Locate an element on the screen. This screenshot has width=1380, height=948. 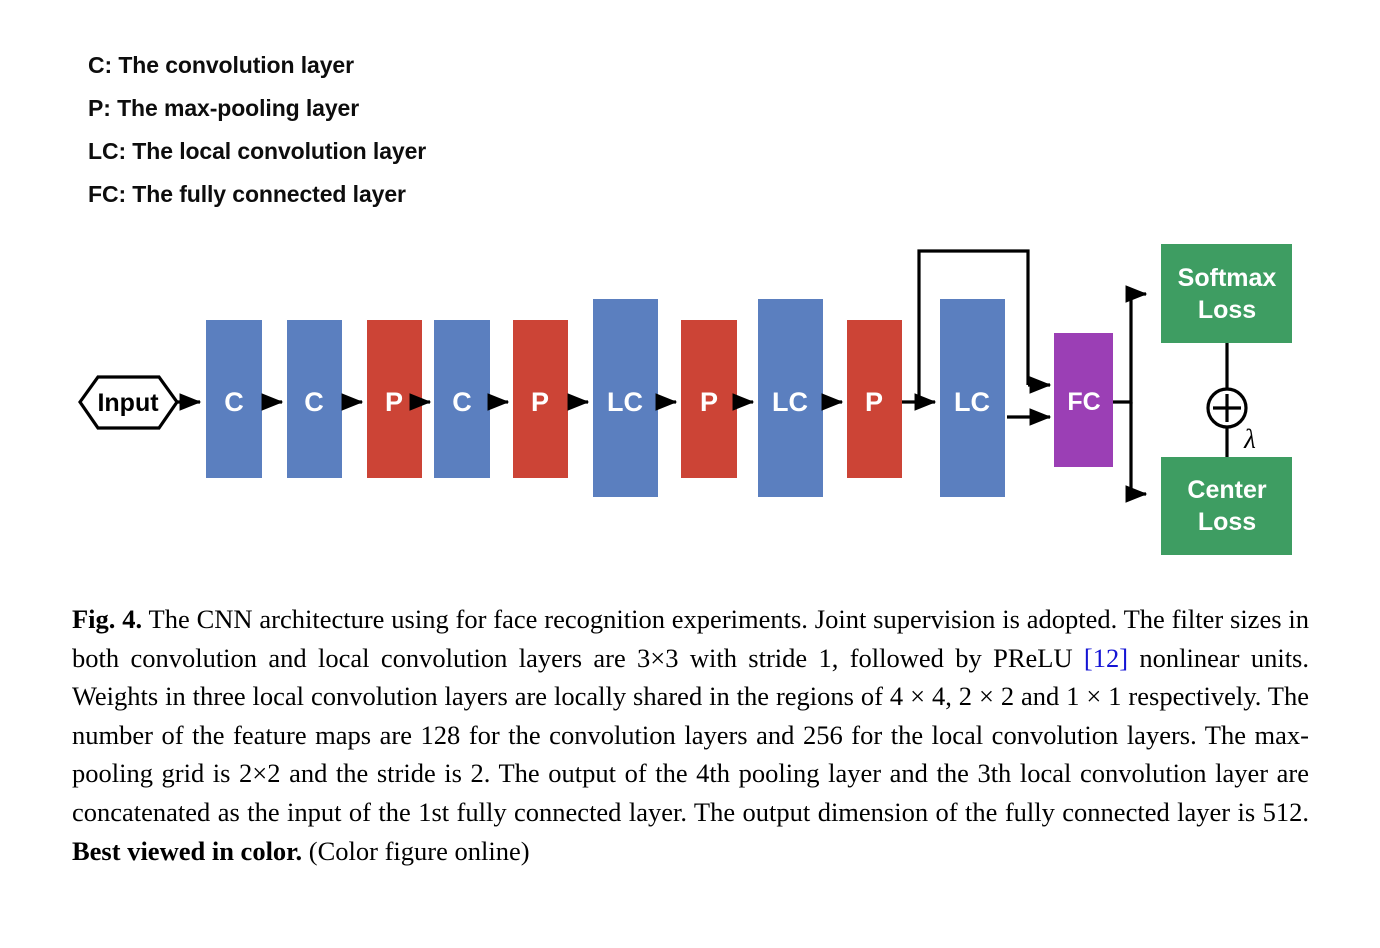
pipeline-block-localconv-2: LC is located at coordinates (790, 398).